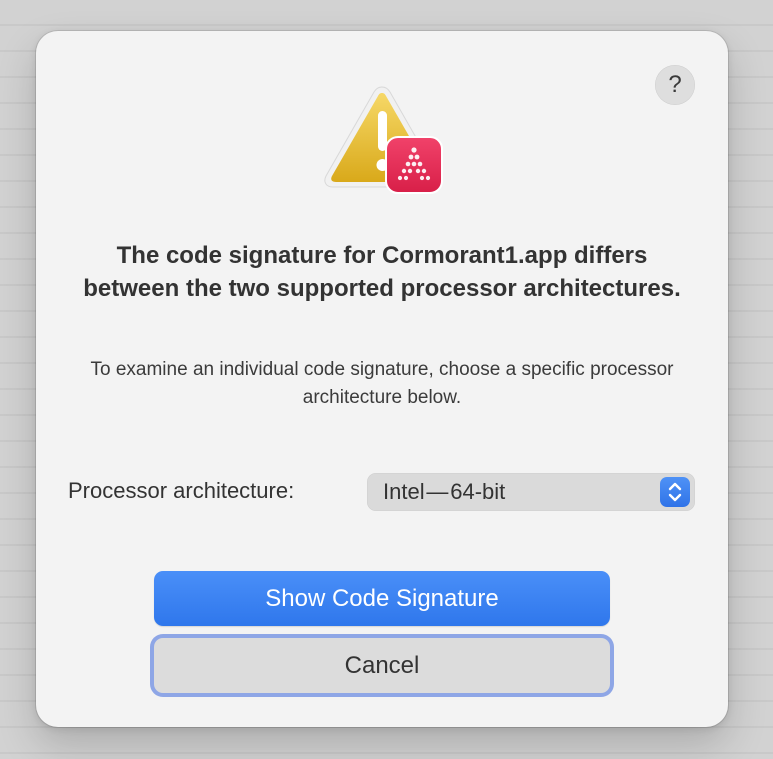 The width and height of the screenshot is (773, 759). I want to click on popup-selected-value: Intel — 64-bit, so click(444, 491).